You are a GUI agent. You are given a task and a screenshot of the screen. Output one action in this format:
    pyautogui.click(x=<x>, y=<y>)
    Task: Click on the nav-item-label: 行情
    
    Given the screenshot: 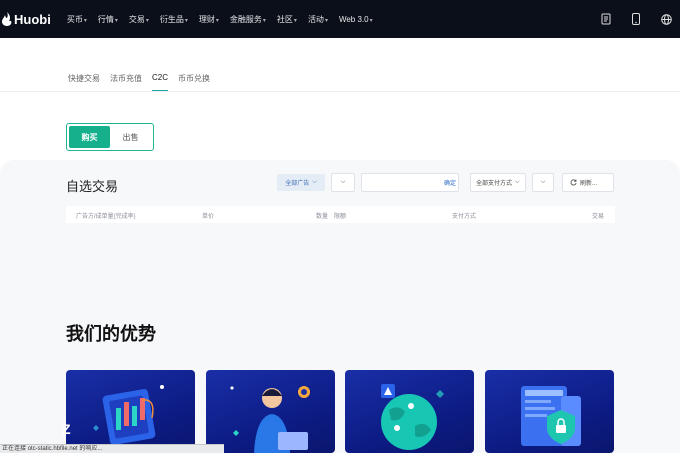 What is the action you would take?
    pyautogui.click(x=105, y=19)
    